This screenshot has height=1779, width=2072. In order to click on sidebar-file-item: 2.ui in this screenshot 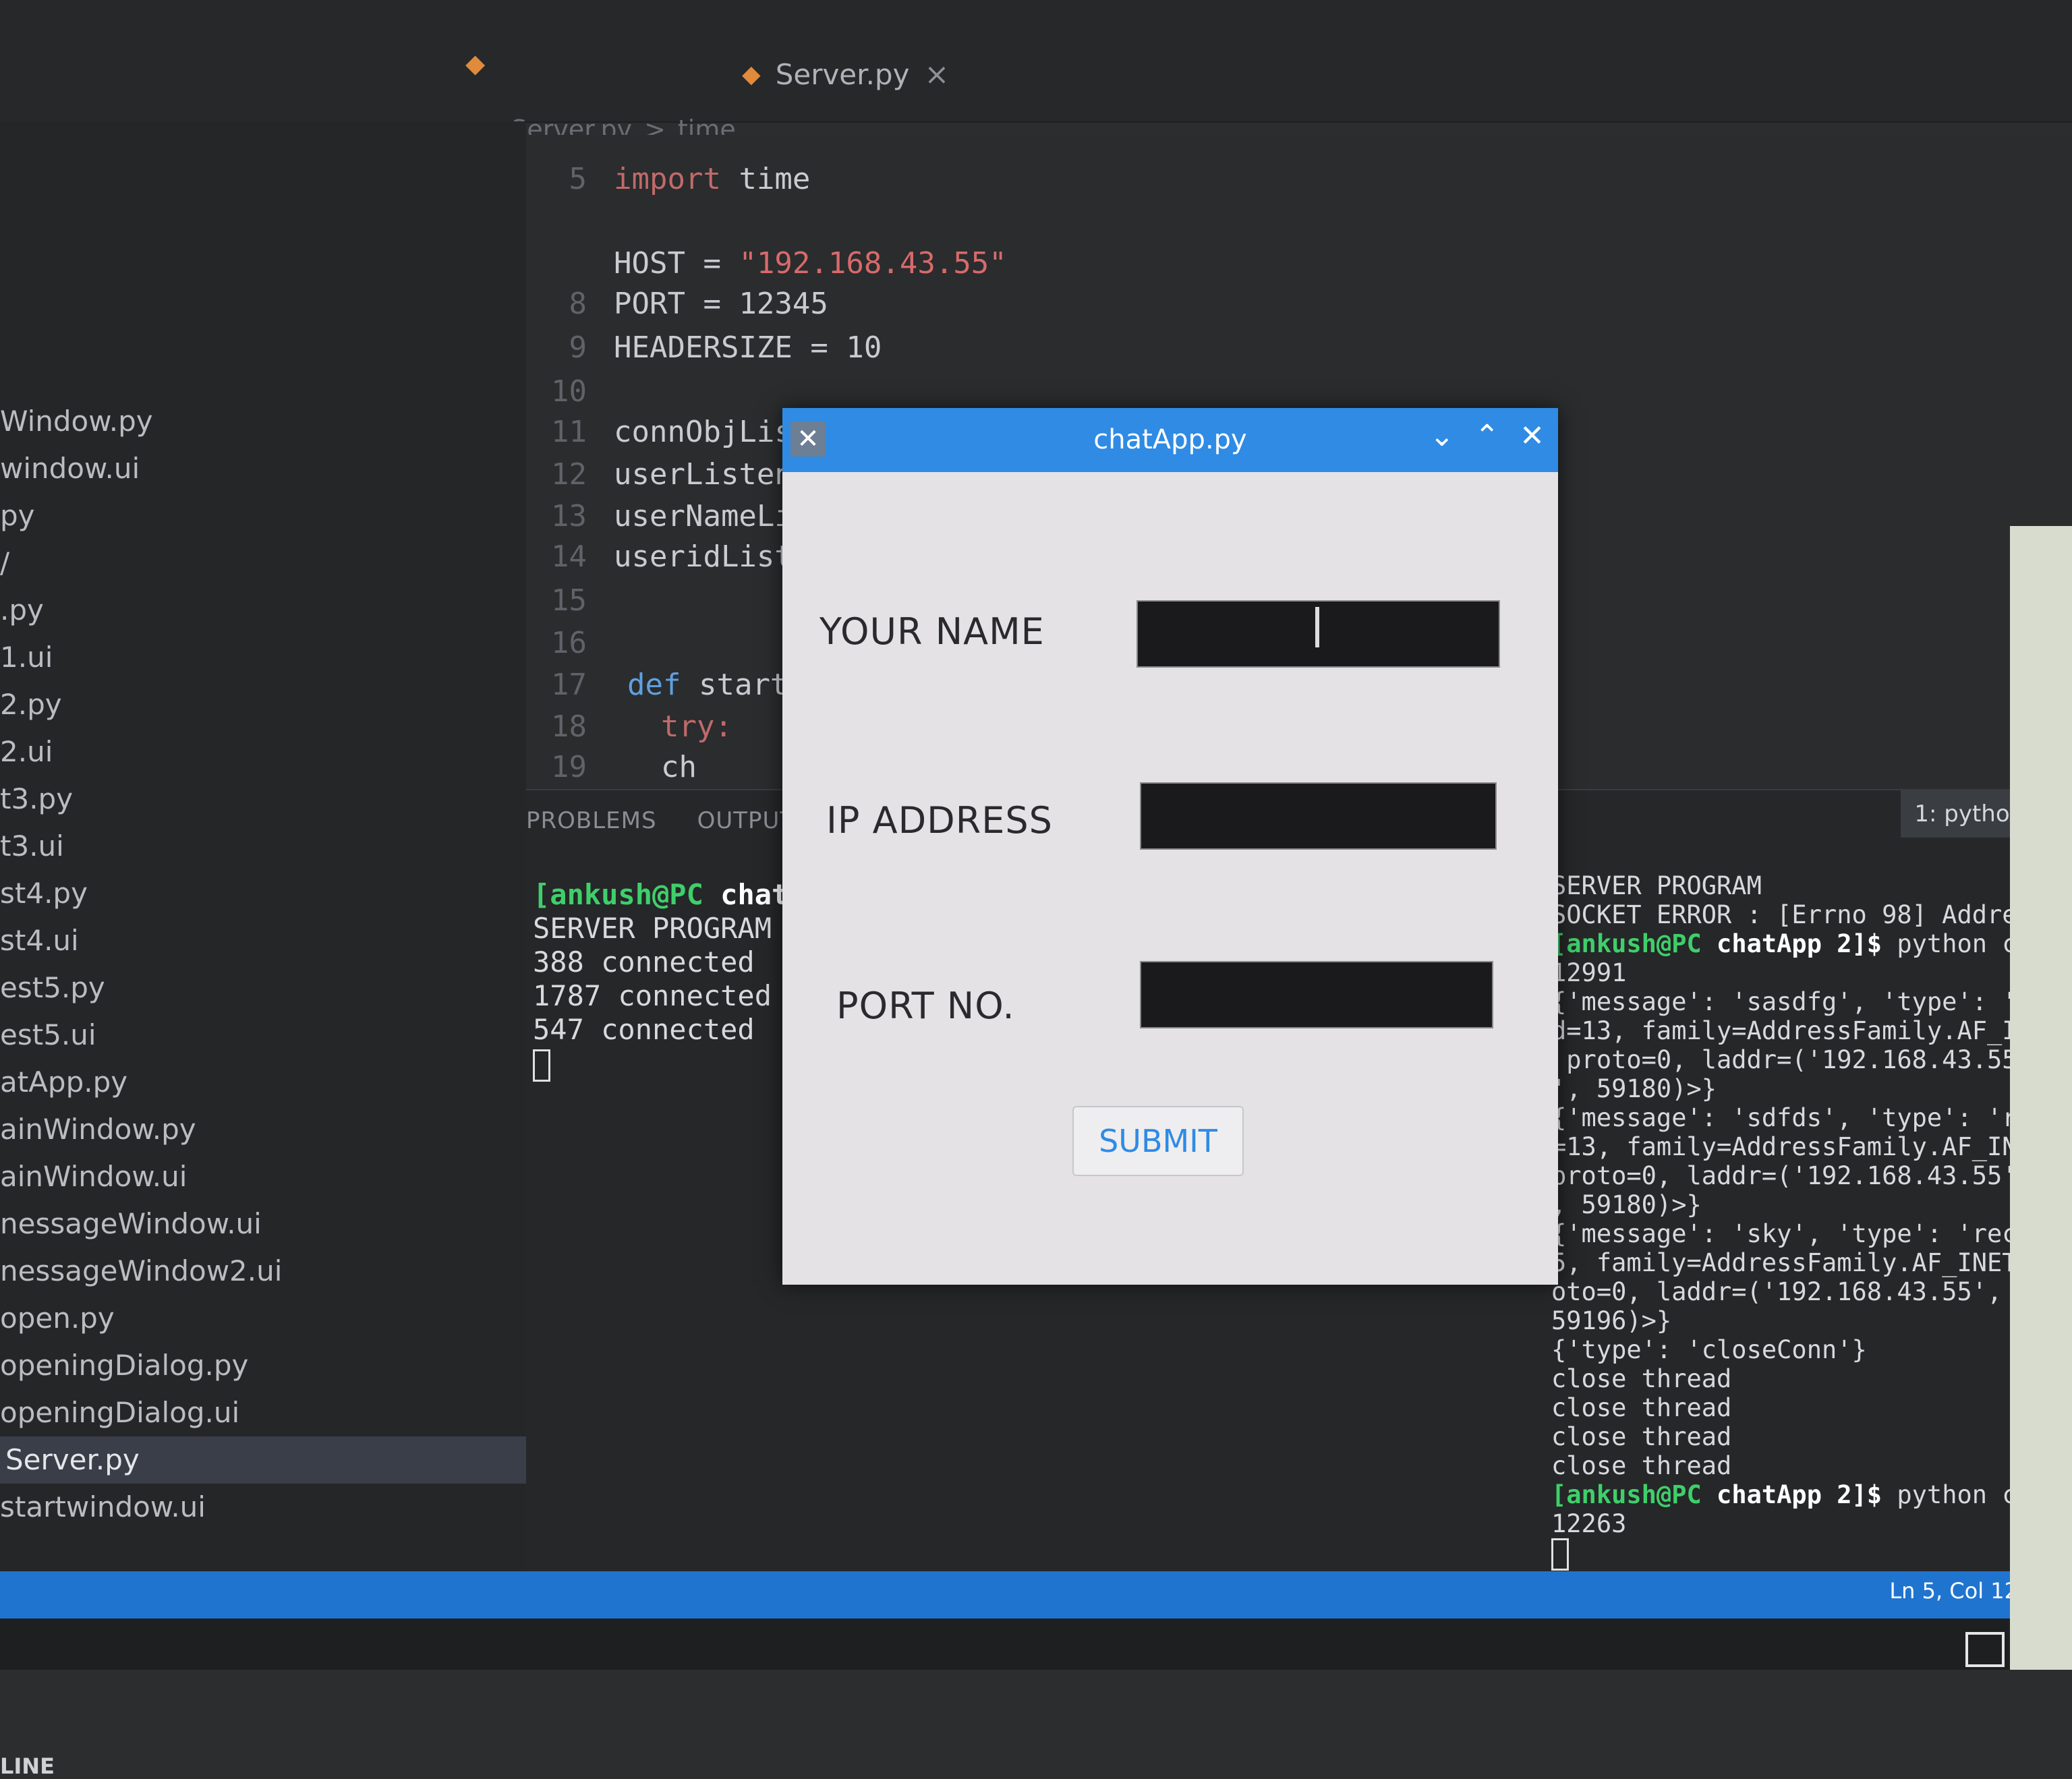, I will do `click(263, 752)`.